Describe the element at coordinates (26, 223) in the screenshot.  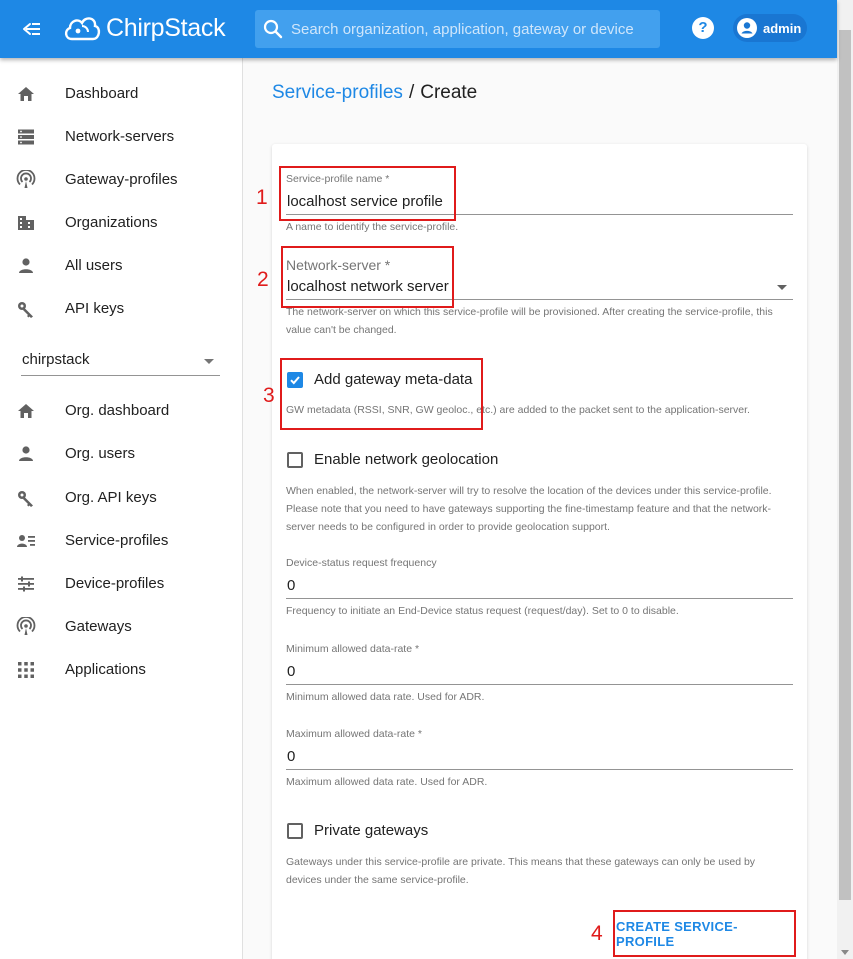
I see `domain-icon` at that location.